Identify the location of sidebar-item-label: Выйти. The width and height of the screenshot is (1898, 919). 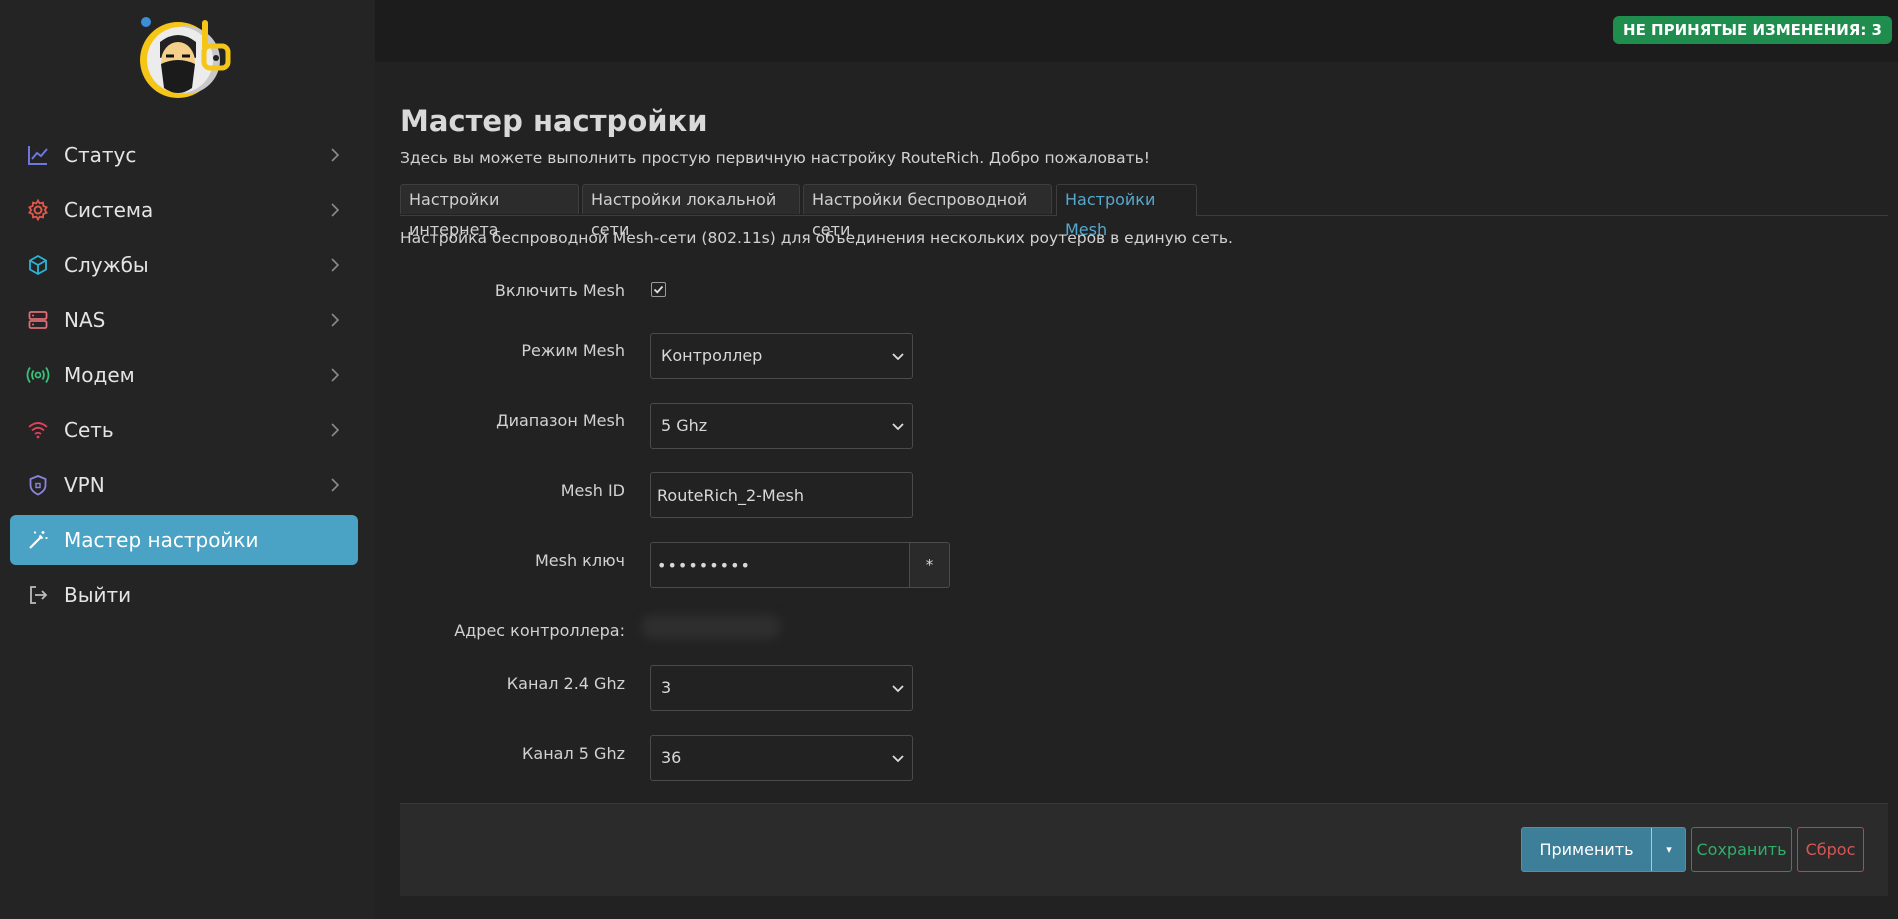
(98, 595).